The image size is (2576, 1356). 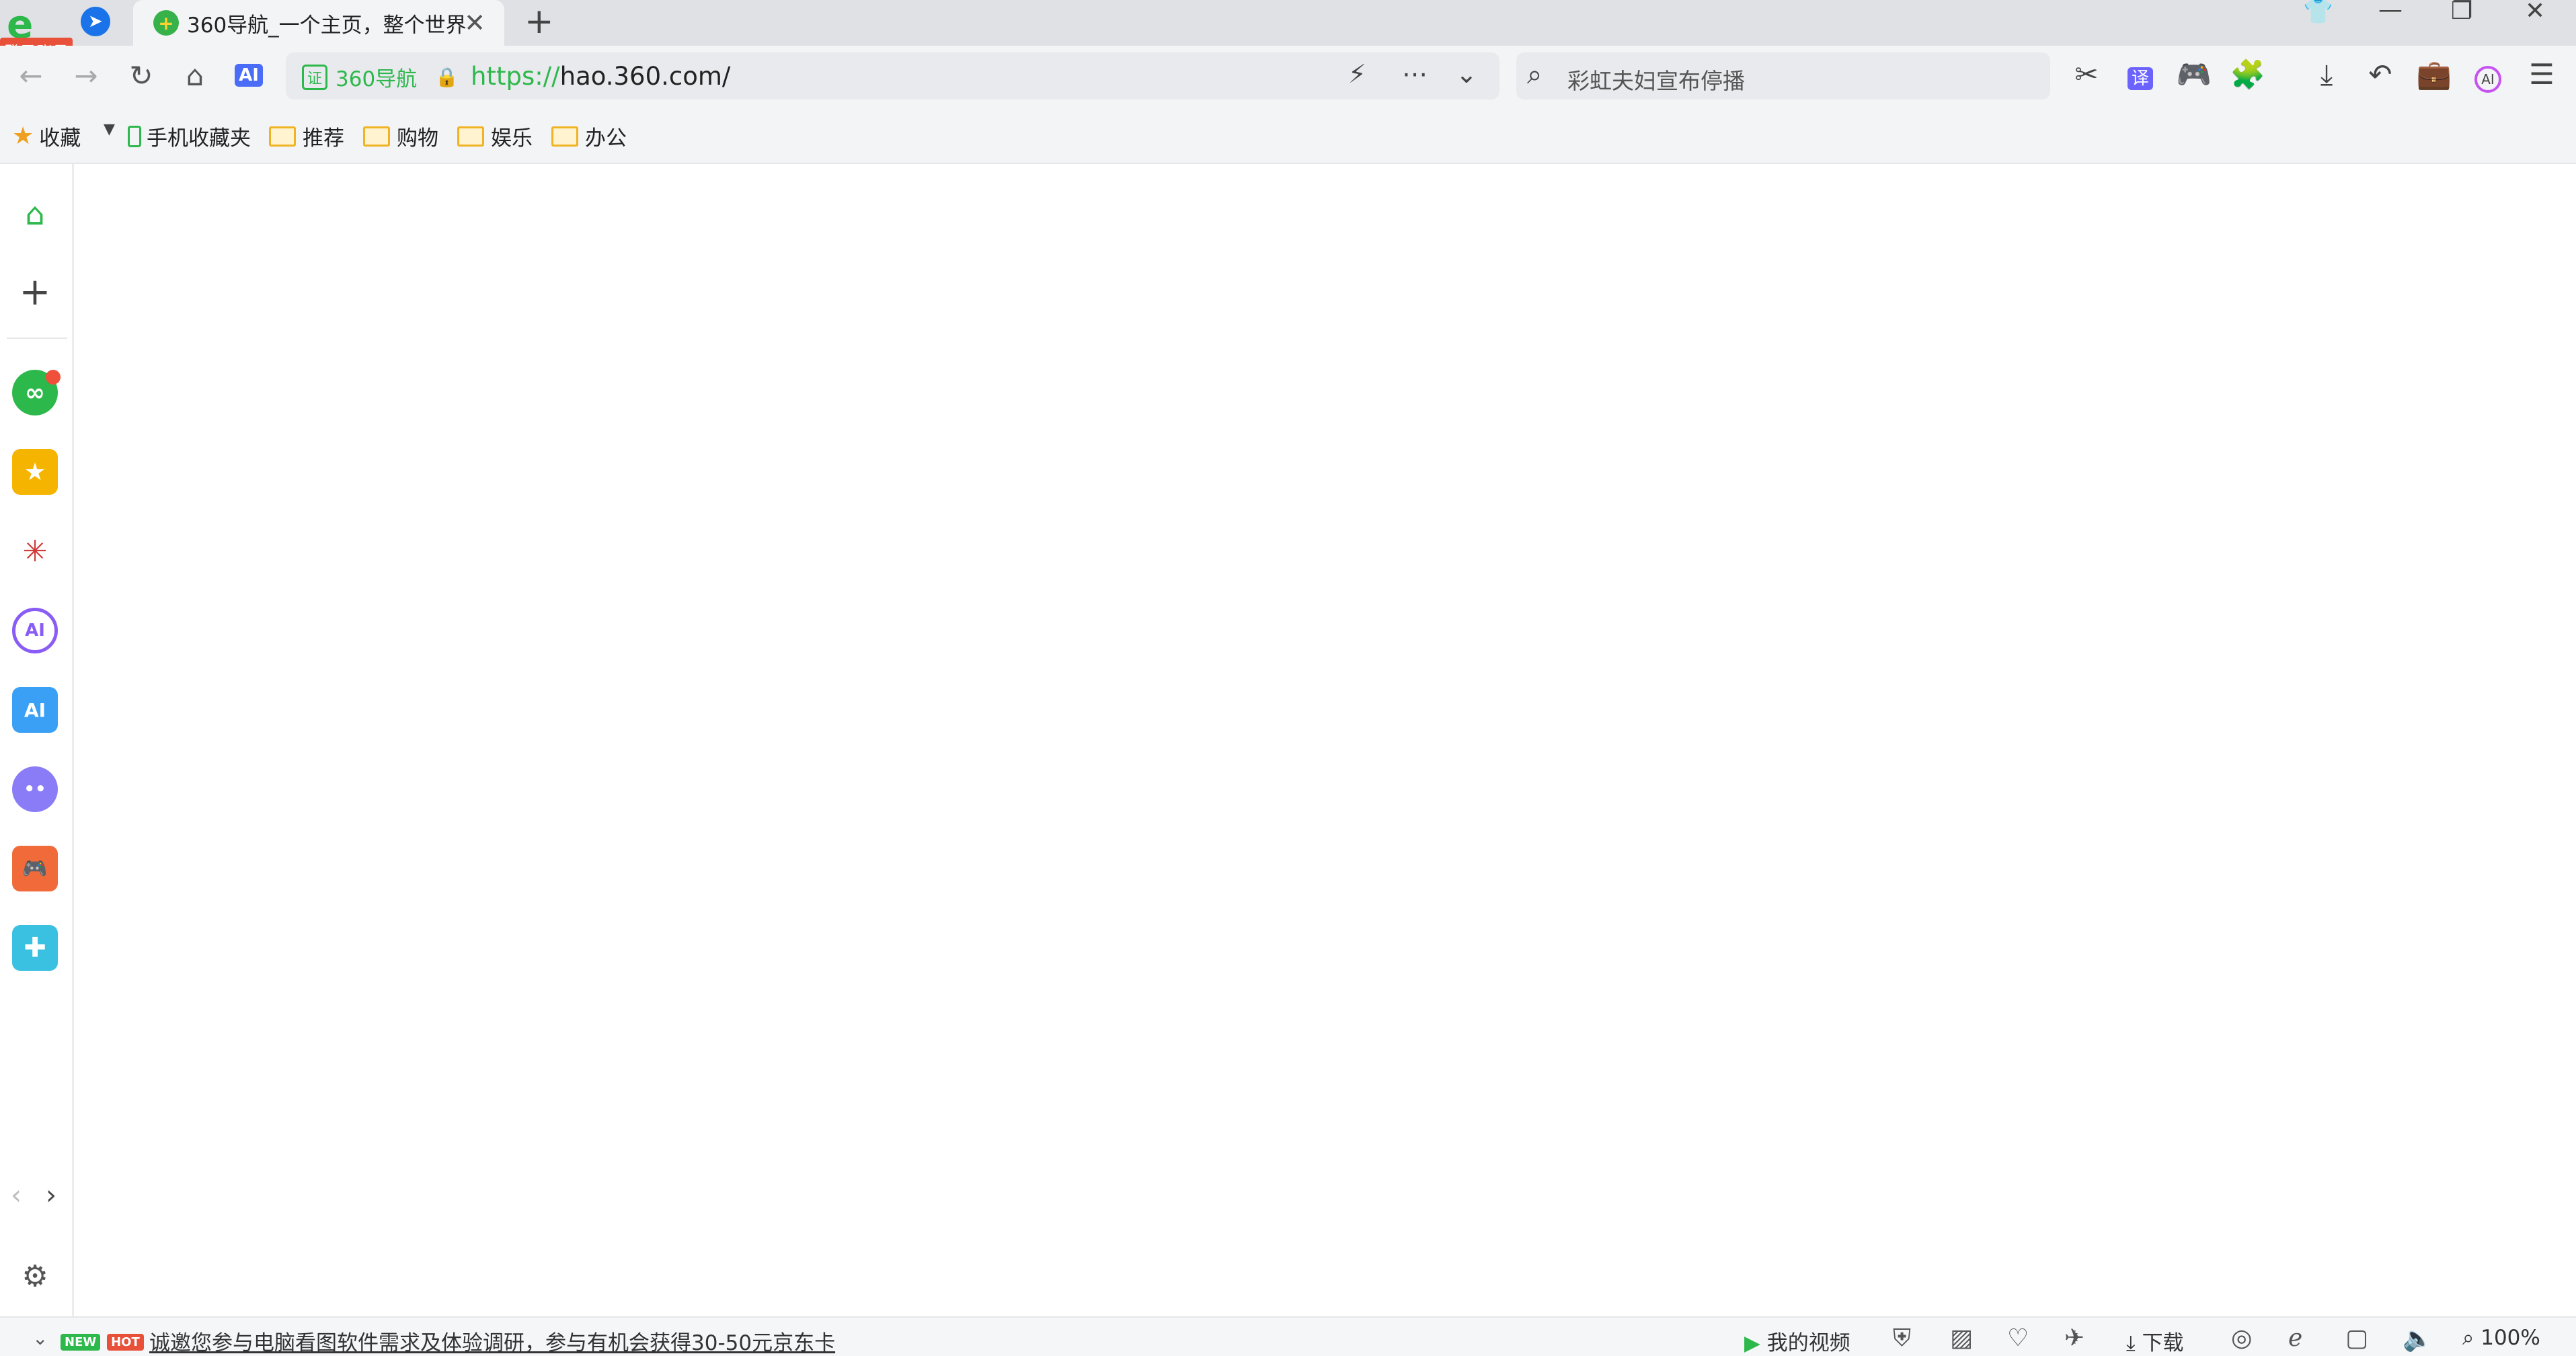 What do you see at coordinates (249, 75) in the screenshot?
I see `ai-icon: AI` at bounding box center [249, 75].